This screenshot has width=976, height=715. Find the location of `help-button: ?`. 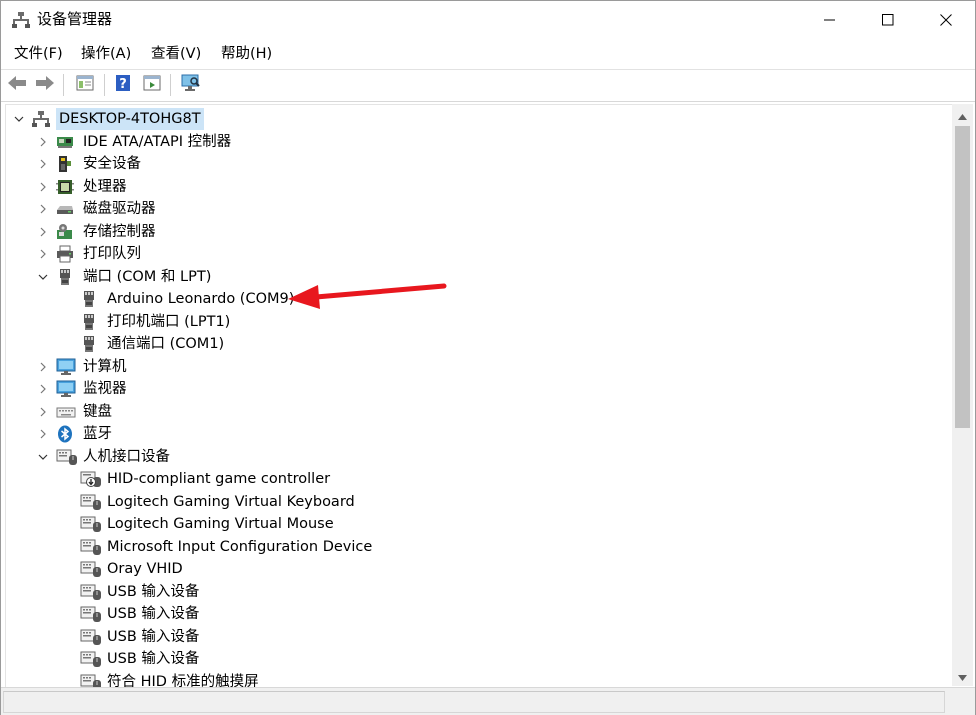

help-button: ? is located at coordinates (123, 85).